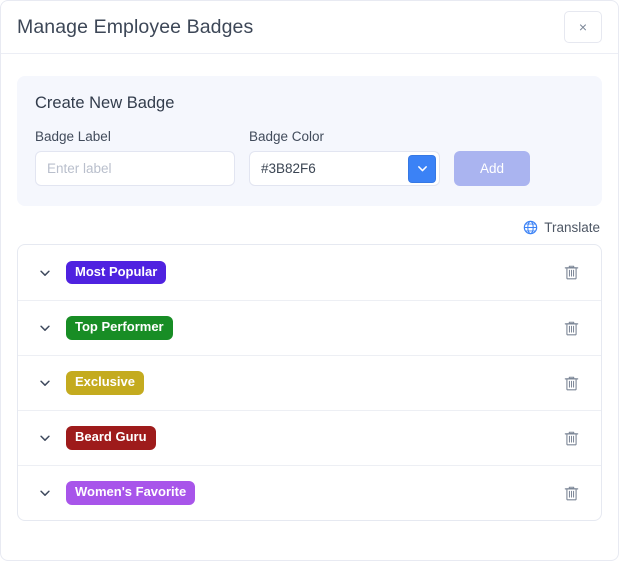  What do you see at coordinates (131, 493) in the screenshot?
I see `badge-pill: Women's Favorite` at bounding box center [131, 493].